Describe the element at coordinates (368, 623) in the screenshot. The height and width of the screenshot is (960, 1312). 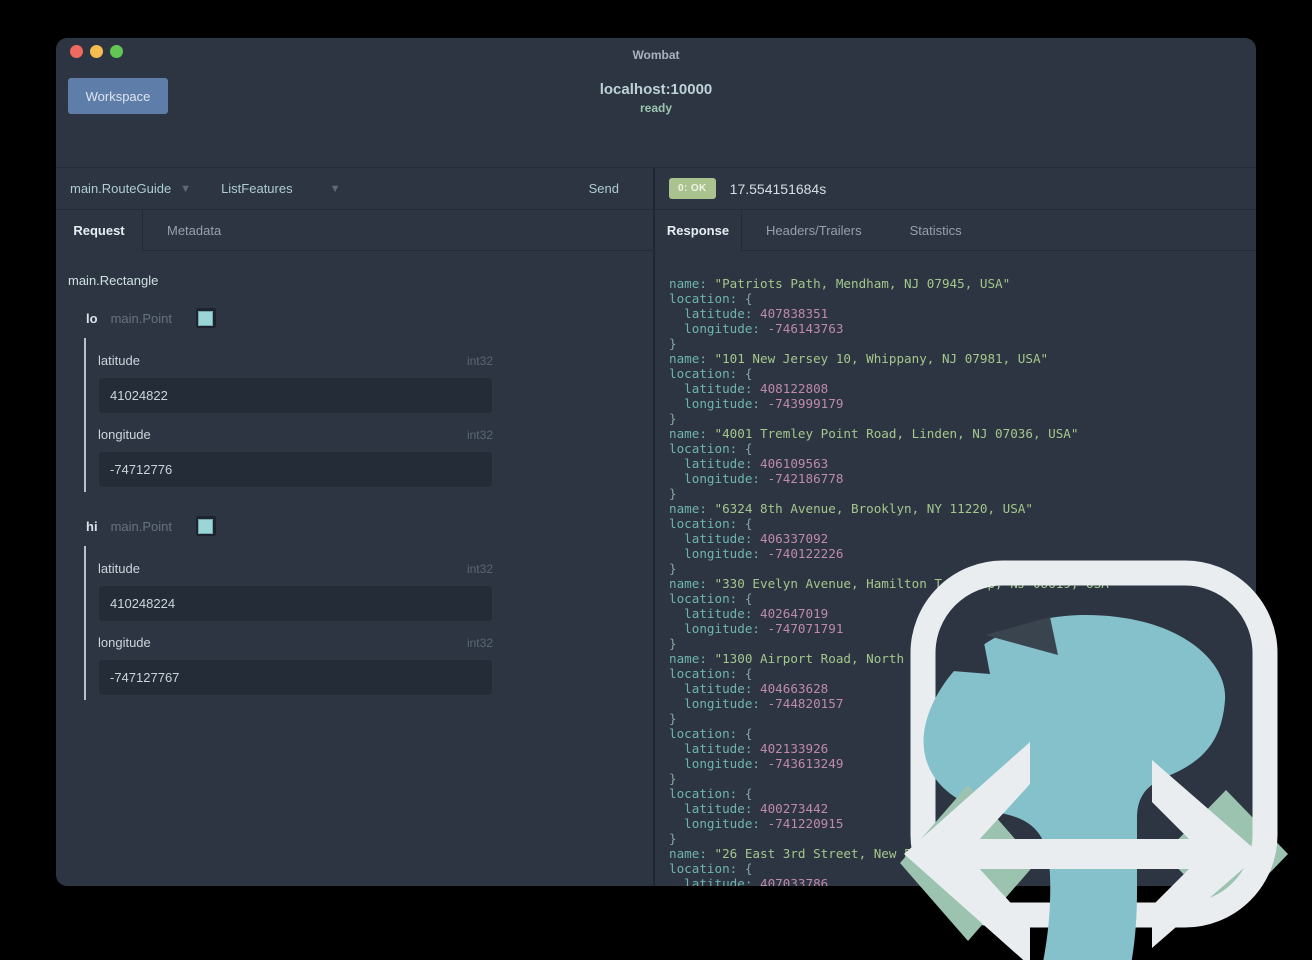
I see `field-group-hi: latitude int32 longitude int32` at that location.